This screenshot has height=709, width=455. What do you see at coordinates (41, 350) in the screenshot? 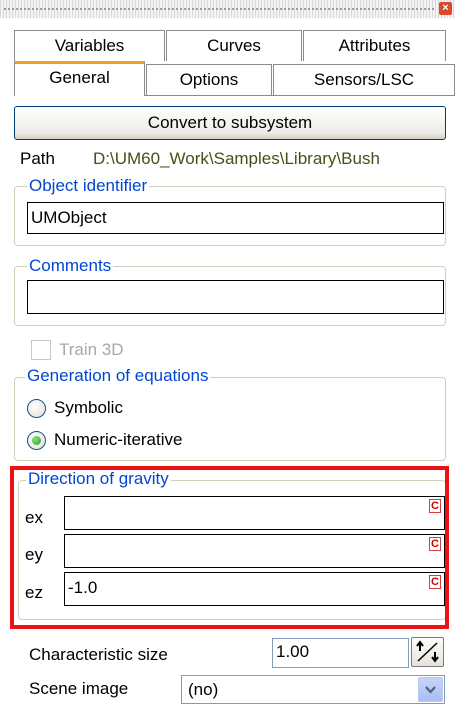
I see `train-3d-checkbox` at bounding box center [41, 350].